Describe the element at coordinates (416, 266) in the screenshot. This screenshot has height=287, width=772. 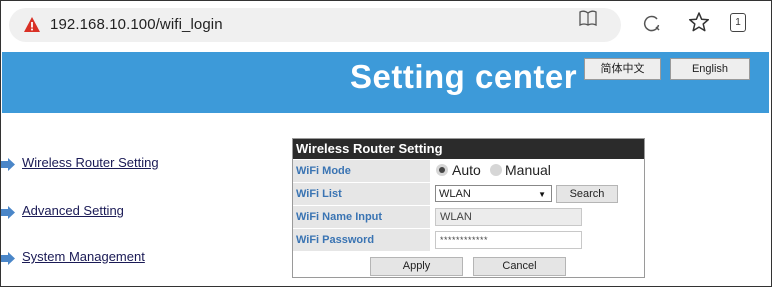
I see `apply-button: Apply` at that location.